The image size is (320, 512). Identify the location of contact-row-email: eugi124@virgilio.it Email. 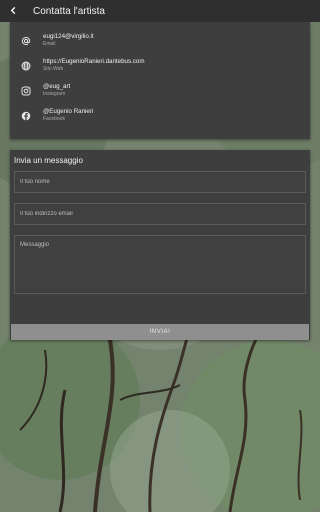
(160, 40).